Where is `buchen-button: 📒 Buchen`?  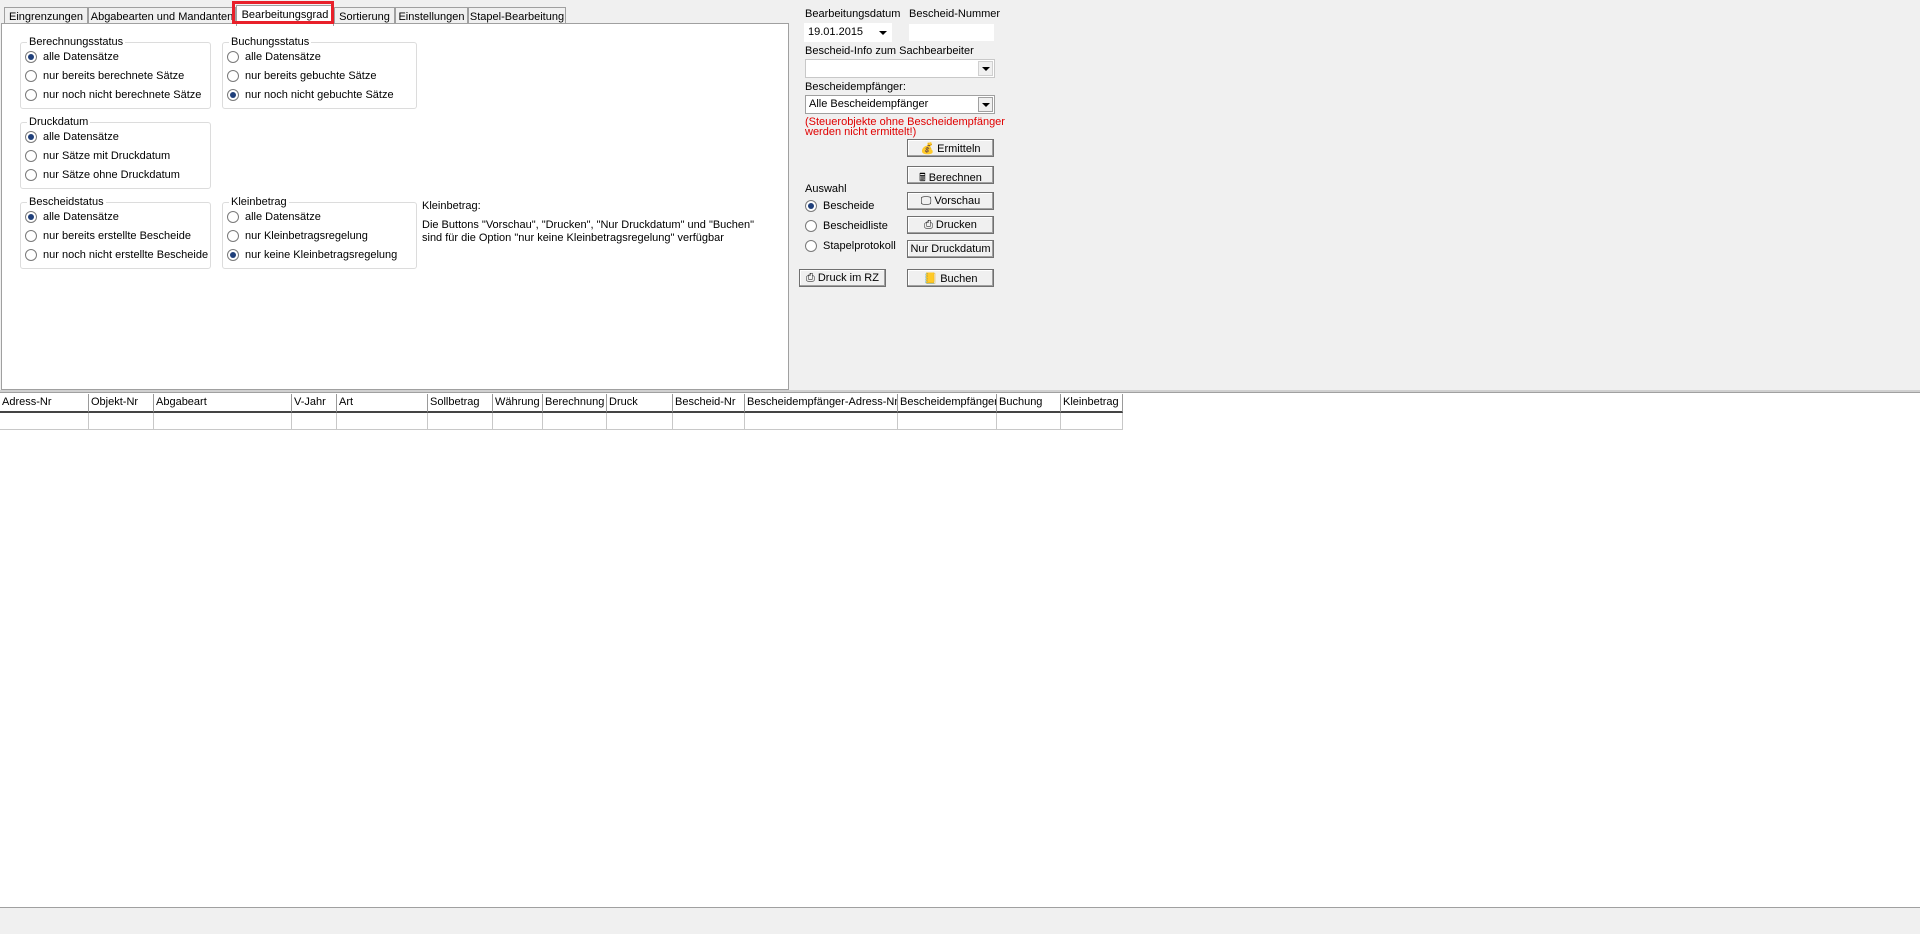 buchen-button: 📒 Buchen is located at coordinates (950, 278).